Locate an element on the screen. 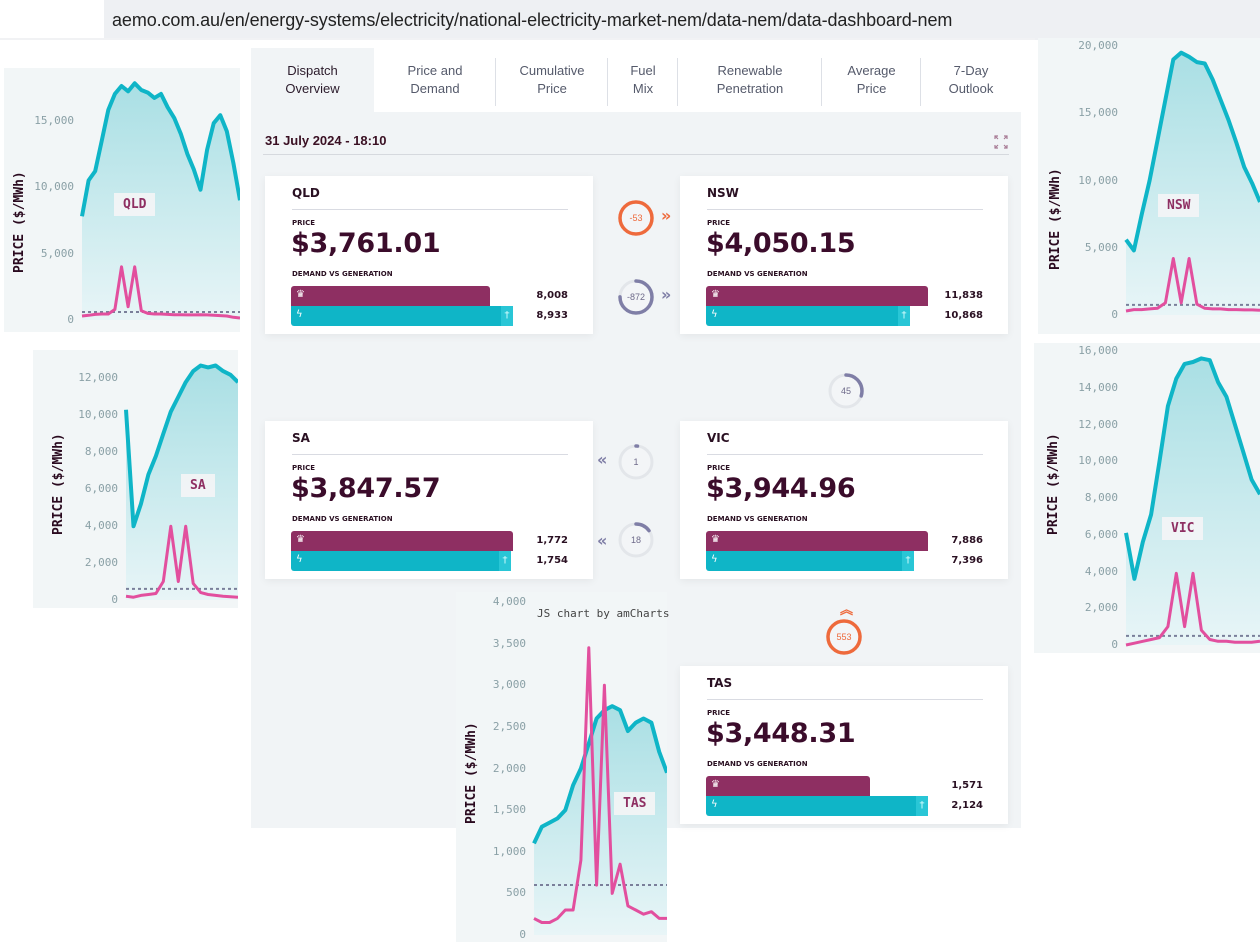 The height and width of the screenshot is (942, 1260). tab-label: Demand is located at coordinates (435, 88).